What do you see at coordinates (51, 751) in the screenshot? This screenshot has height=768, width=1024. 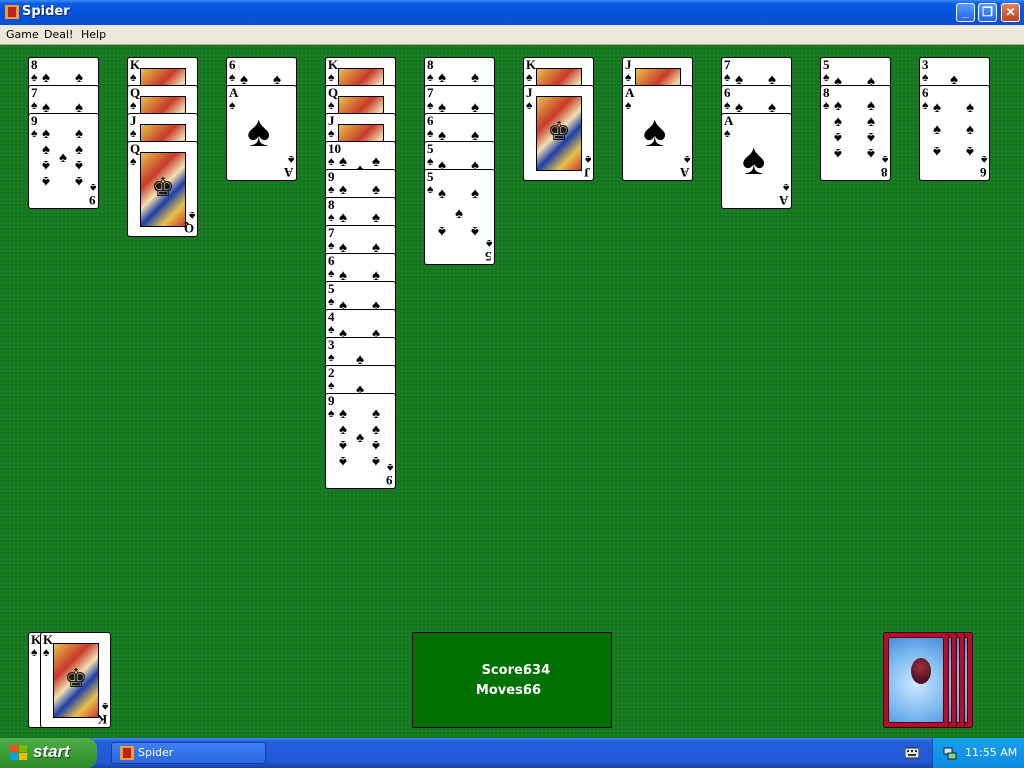 I see `start-label: start` at bounding box center [51, 751].